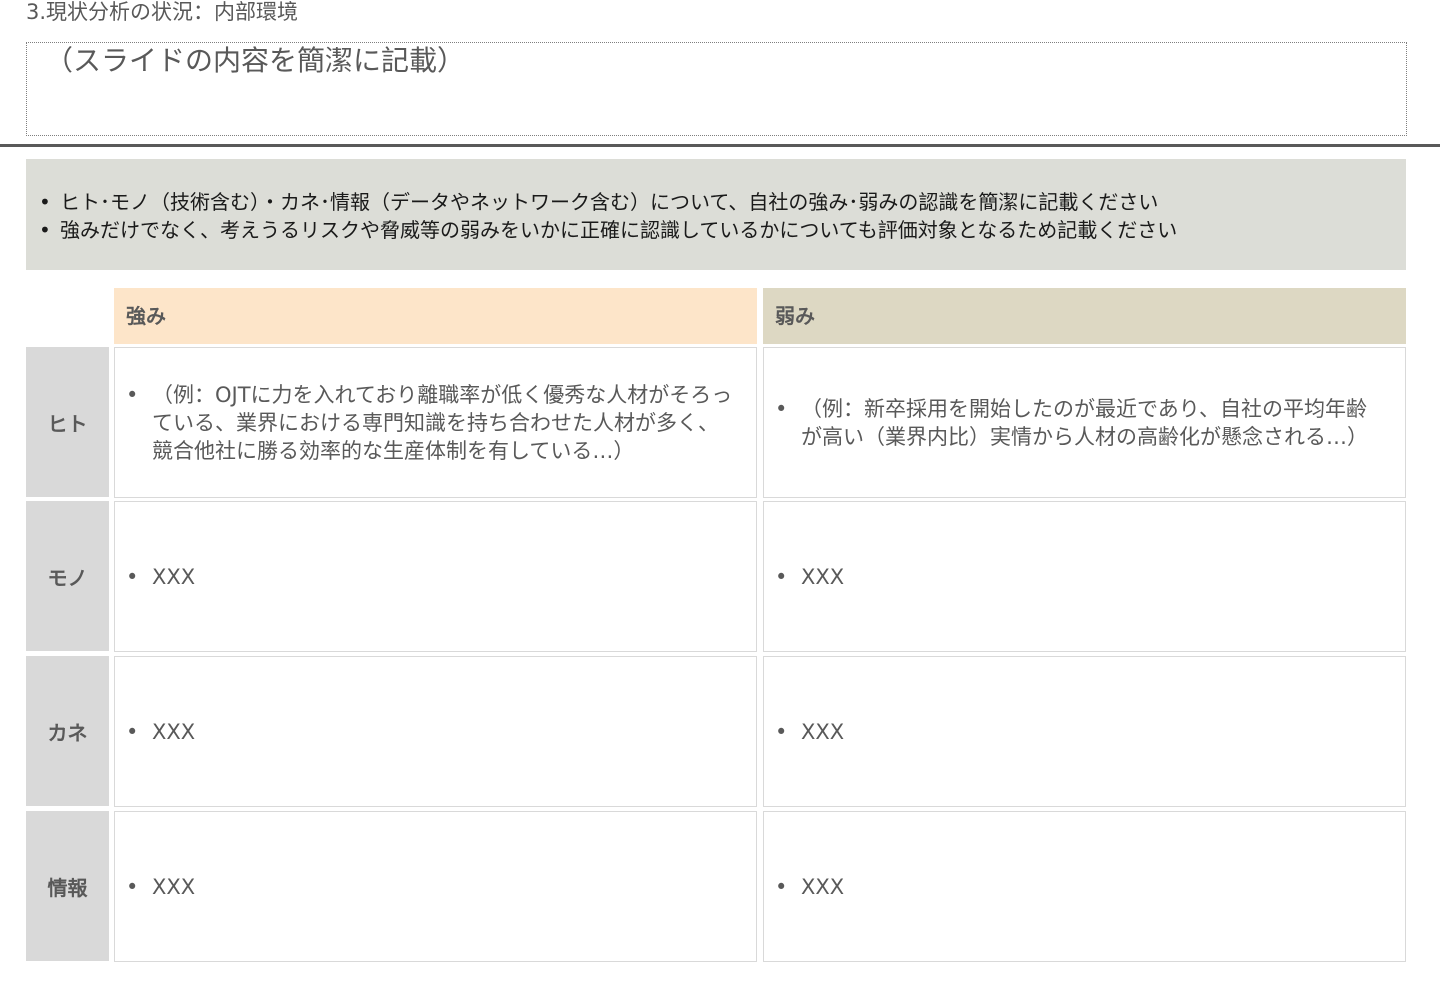 The image size is (1440, 984). Describe the element at coordinates (1084, 731) in the screenshot. I see `cell-money-weakness: • XXX` at that location.